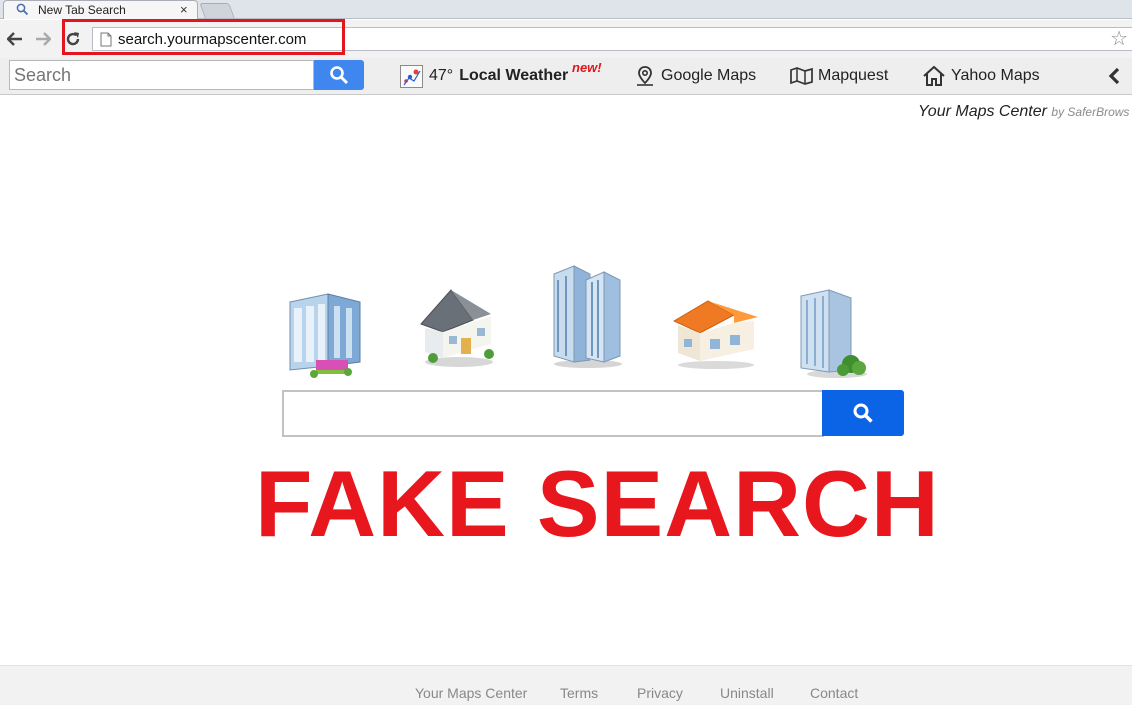 Image resolution: width=1132 pixels, height=705 pixels. I want to click on toolbar-collapse-button, so click(1114, 78).